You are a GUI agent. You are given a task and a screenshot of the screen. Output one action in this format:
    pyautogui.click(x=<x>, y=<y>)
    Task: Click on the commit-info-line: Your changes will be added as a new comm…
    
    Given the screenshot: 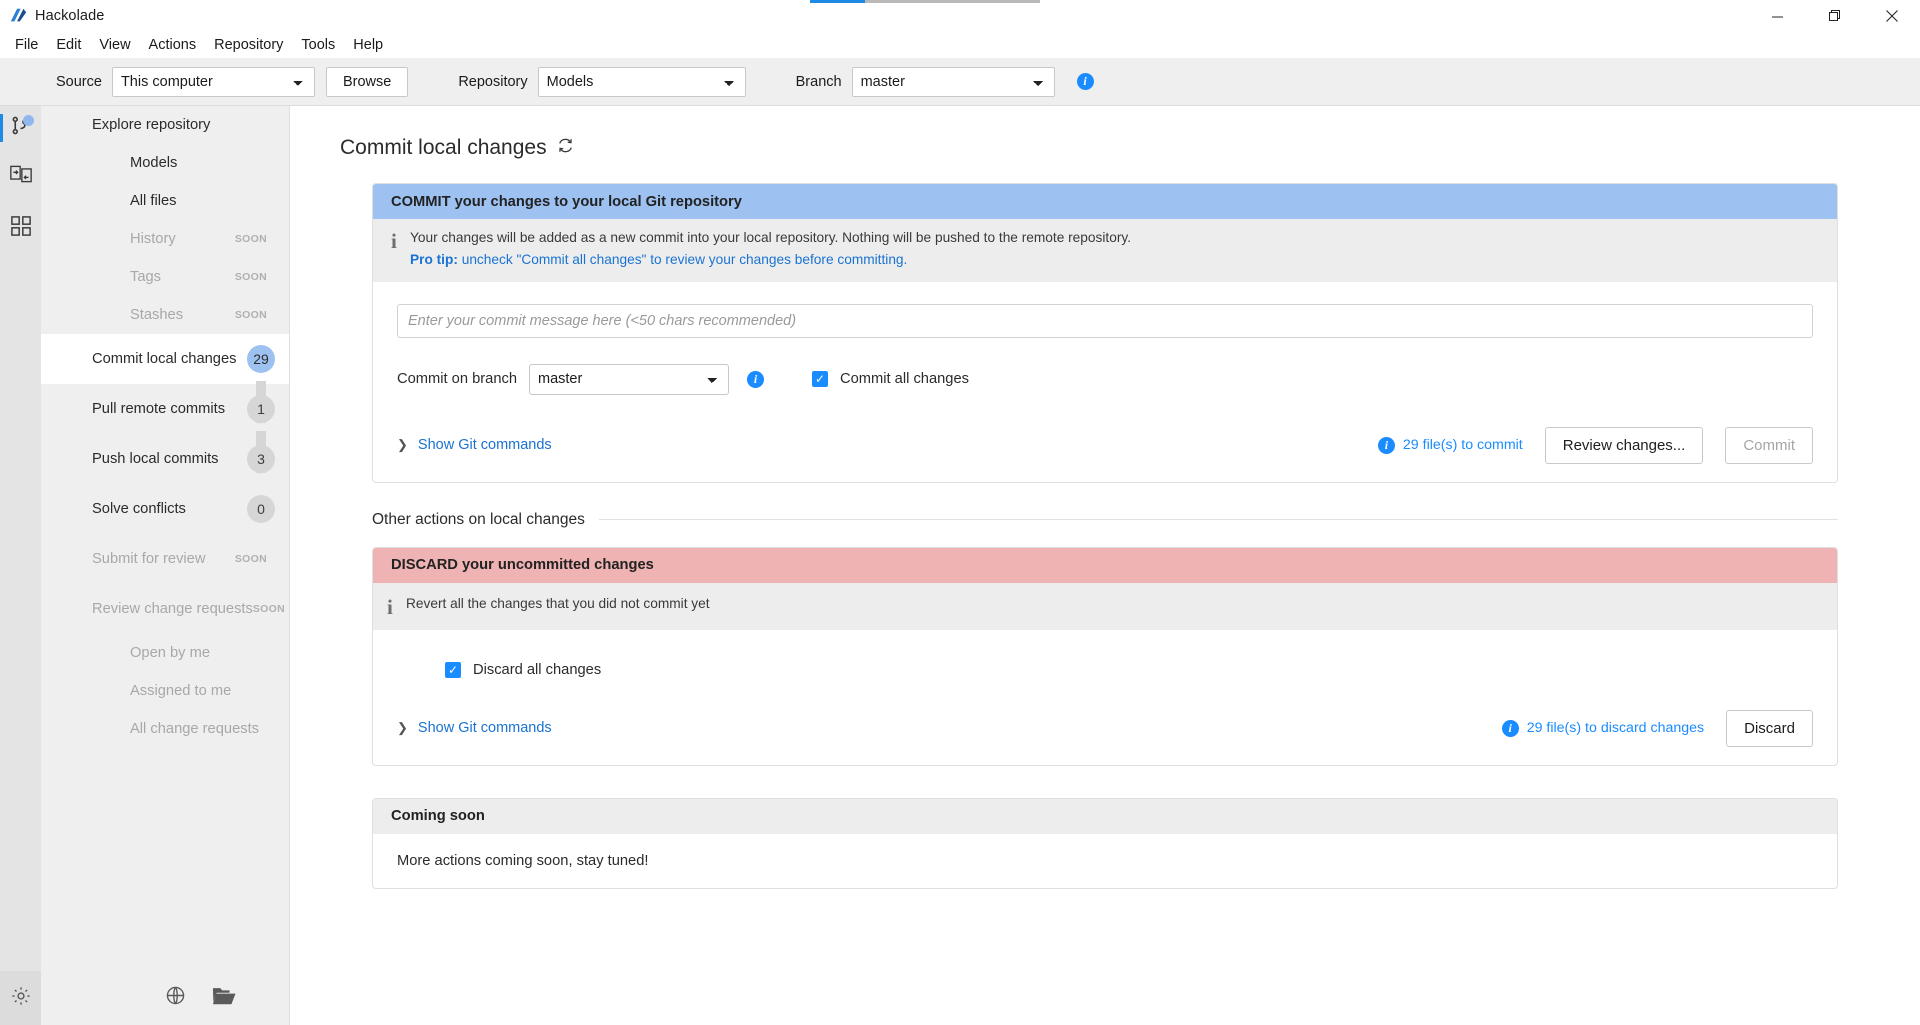 What is the action you would take?
    pyautogui.click(x=771, y=237)
    